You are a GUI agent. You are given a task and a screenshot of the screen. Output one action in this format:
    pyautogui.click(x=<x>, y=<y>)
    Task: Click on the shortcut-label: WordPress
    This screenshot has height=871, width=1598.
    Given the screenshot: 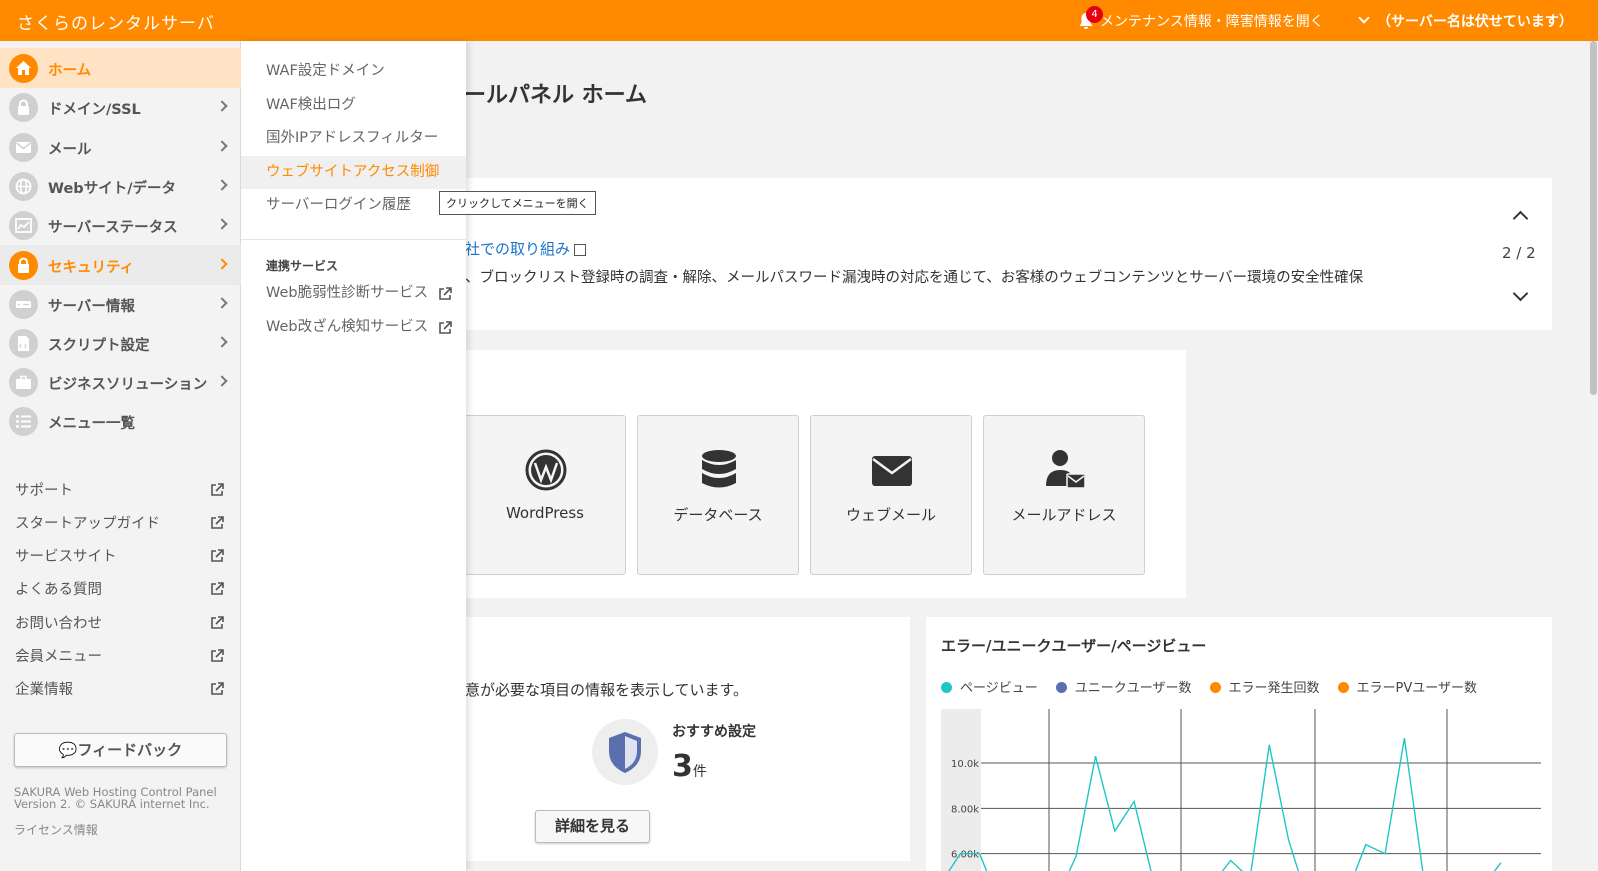 What is the action you would take?
    pyautogui.click(x=545, y=513)
    